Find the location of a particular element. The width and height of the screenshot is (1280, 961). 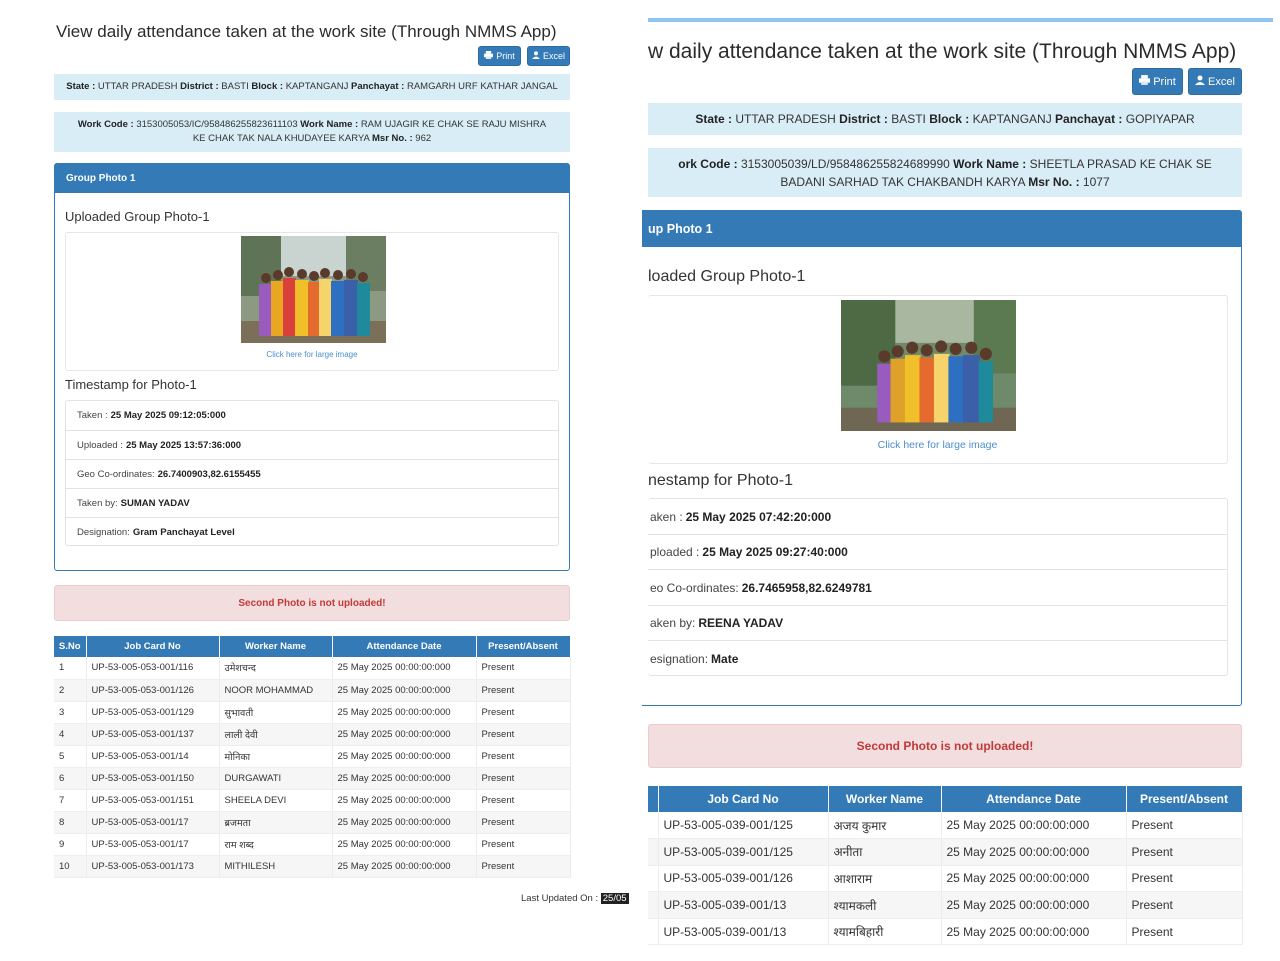

ts-value: REENA YADAV is located at coordinates (741, 623).